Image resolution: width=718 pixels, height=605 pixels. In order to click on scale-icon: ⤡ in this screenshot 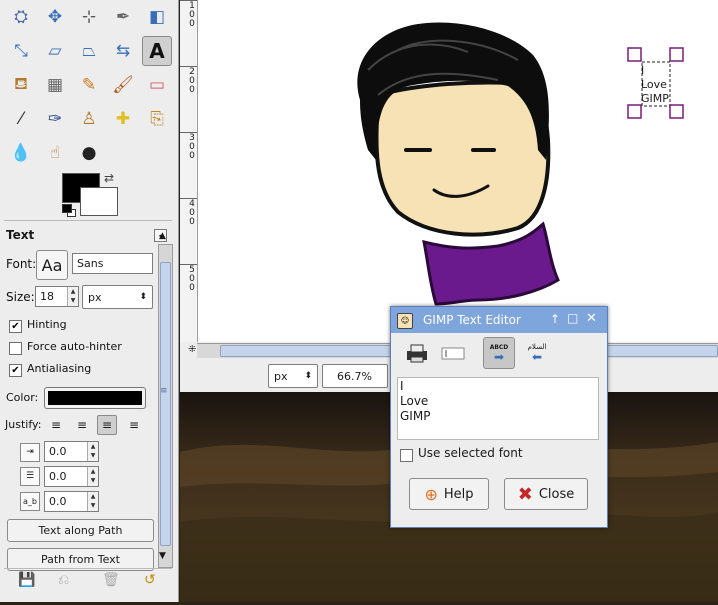, I will do `click(21, 51)`.